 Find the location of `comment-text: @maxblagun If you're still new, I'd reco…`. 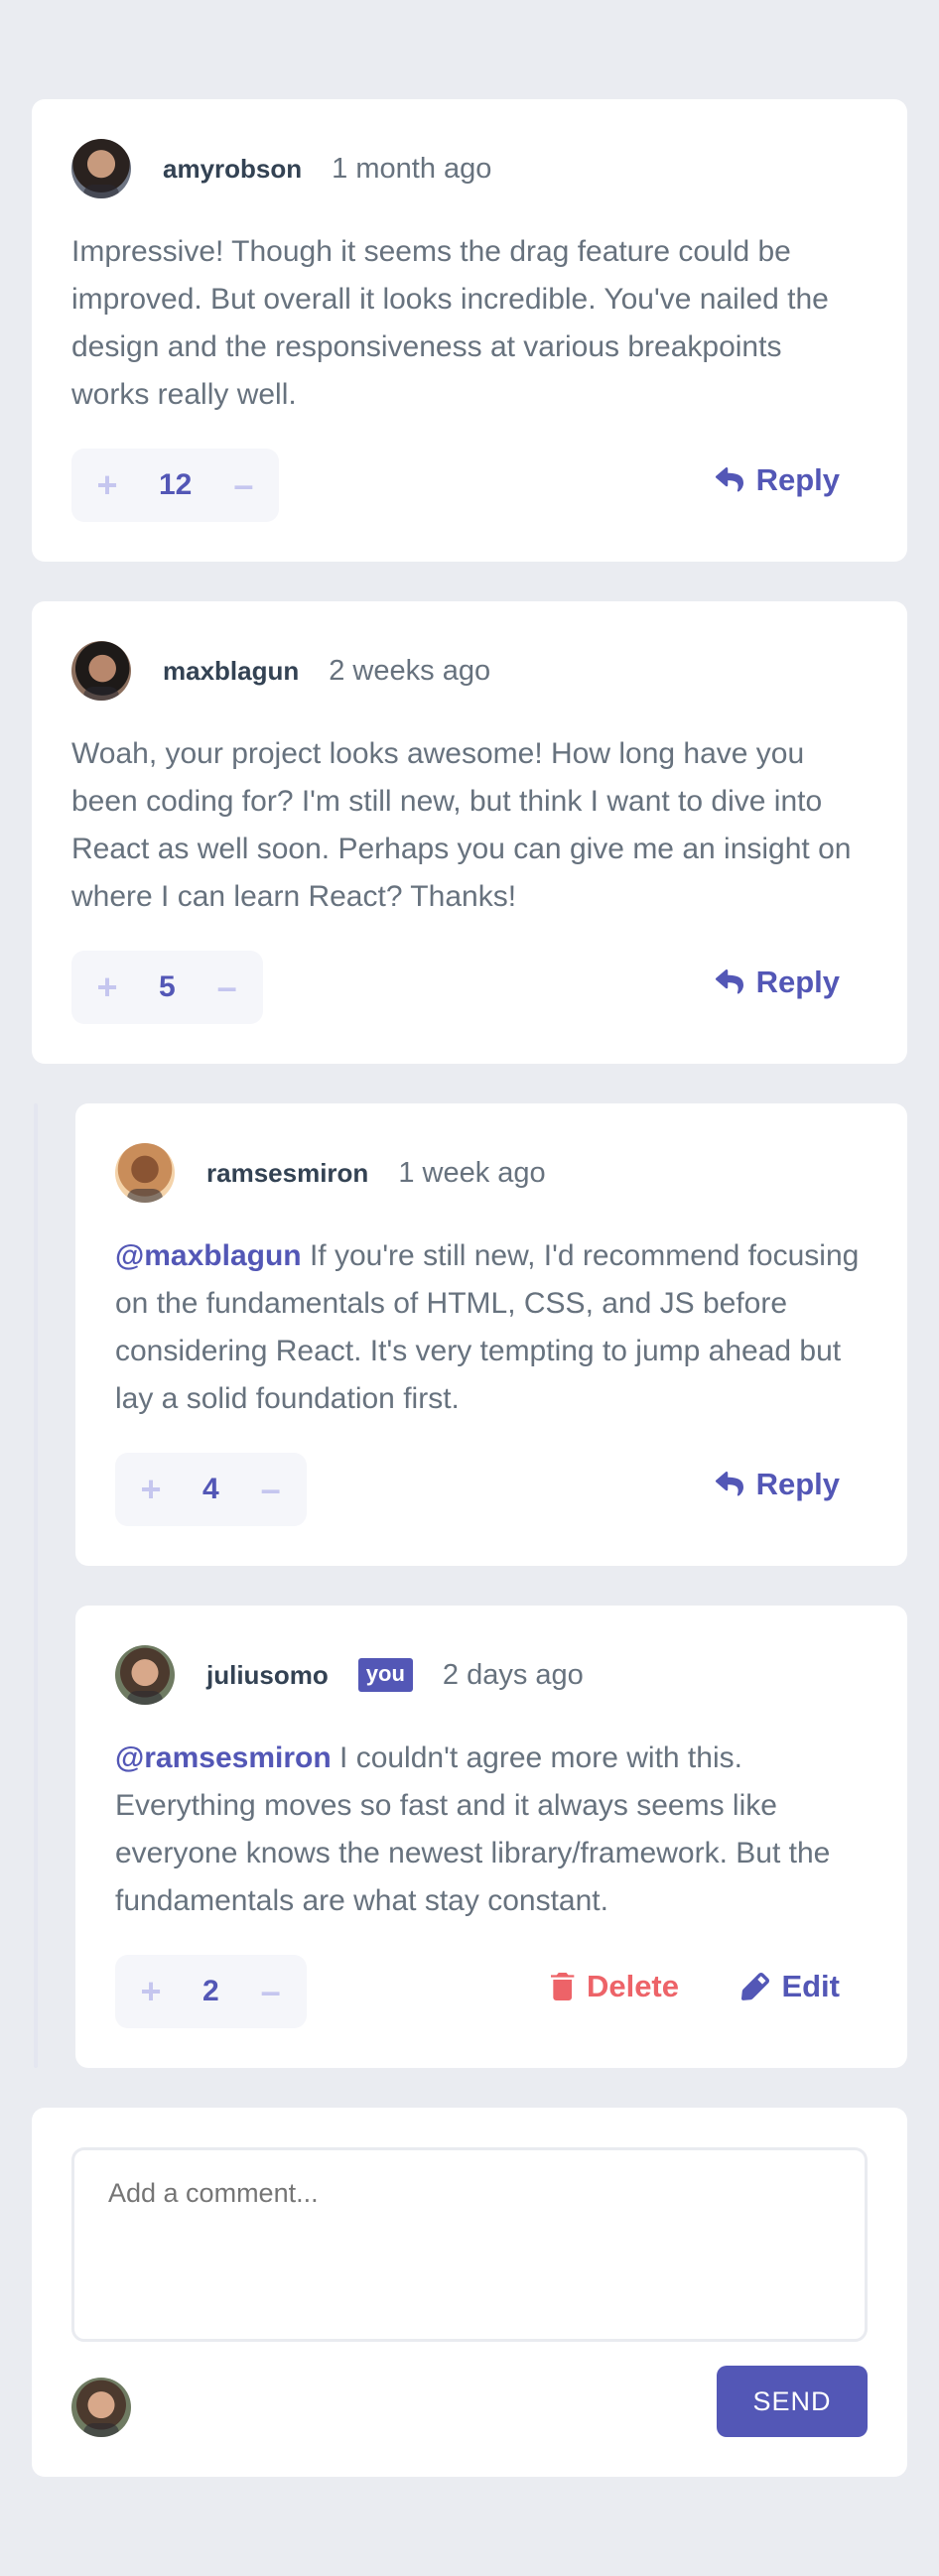

comment-text: @maxblagun If you're still new, I'd reco… is located at coordinates (491, 1328).